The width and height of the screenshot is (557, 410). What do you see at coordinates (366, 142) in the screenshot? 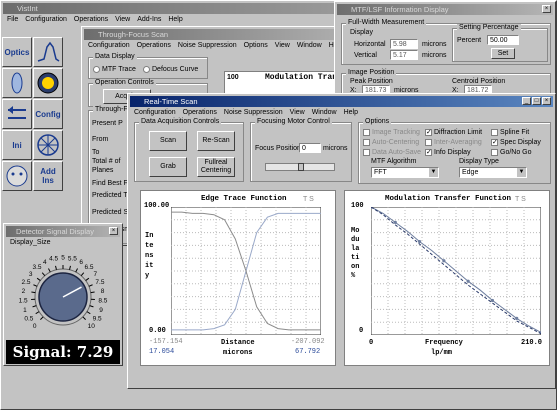
I see `auto-centering-checkbox` at bounding box center [366, 142].